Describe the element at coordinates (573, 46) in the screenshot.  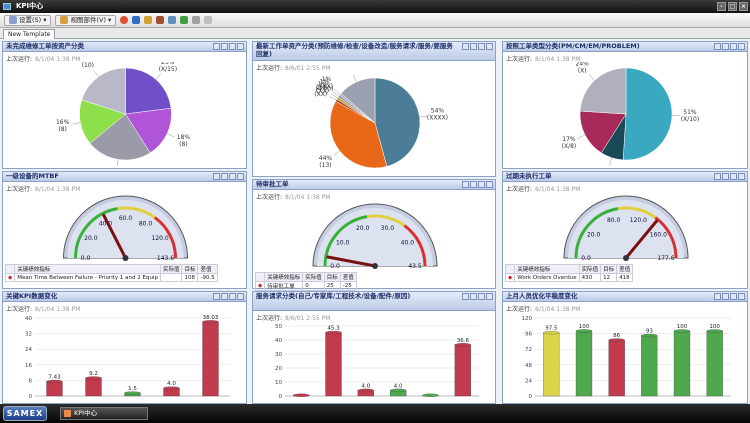
I see `panel-title: 按照工单类型分类(PM/CM/EM/PROBLEM)` at that location.